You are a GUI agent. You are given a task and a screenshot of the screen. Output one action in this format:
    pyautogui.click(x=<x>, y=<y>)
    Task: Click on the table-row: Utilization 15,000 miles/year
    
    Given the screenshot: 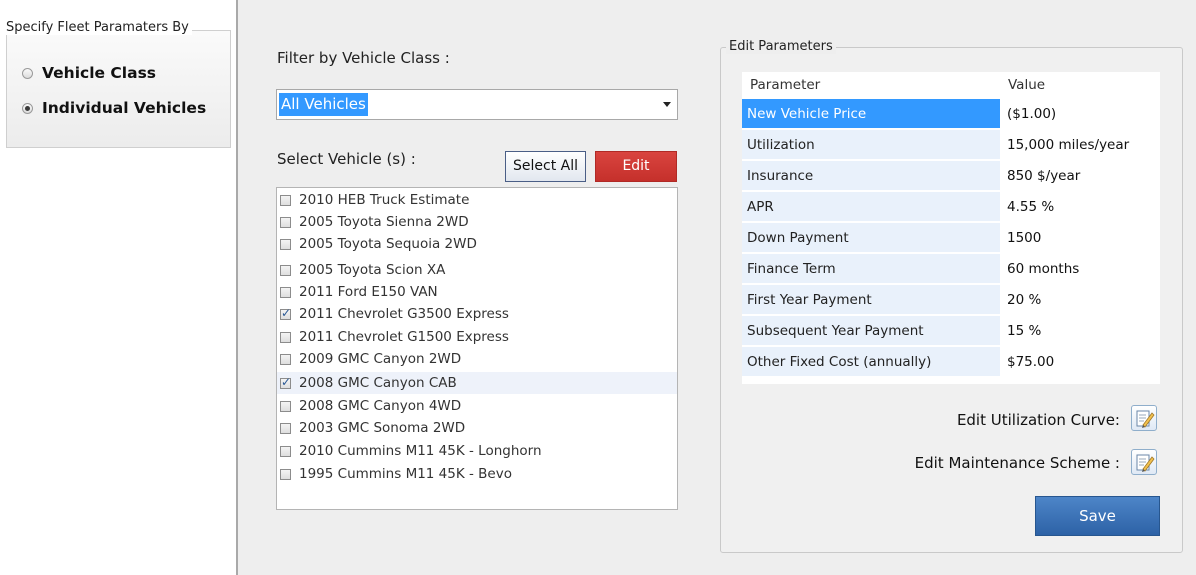 What is the action you would take?
    pyautogui.click(x=951, y=145)
    